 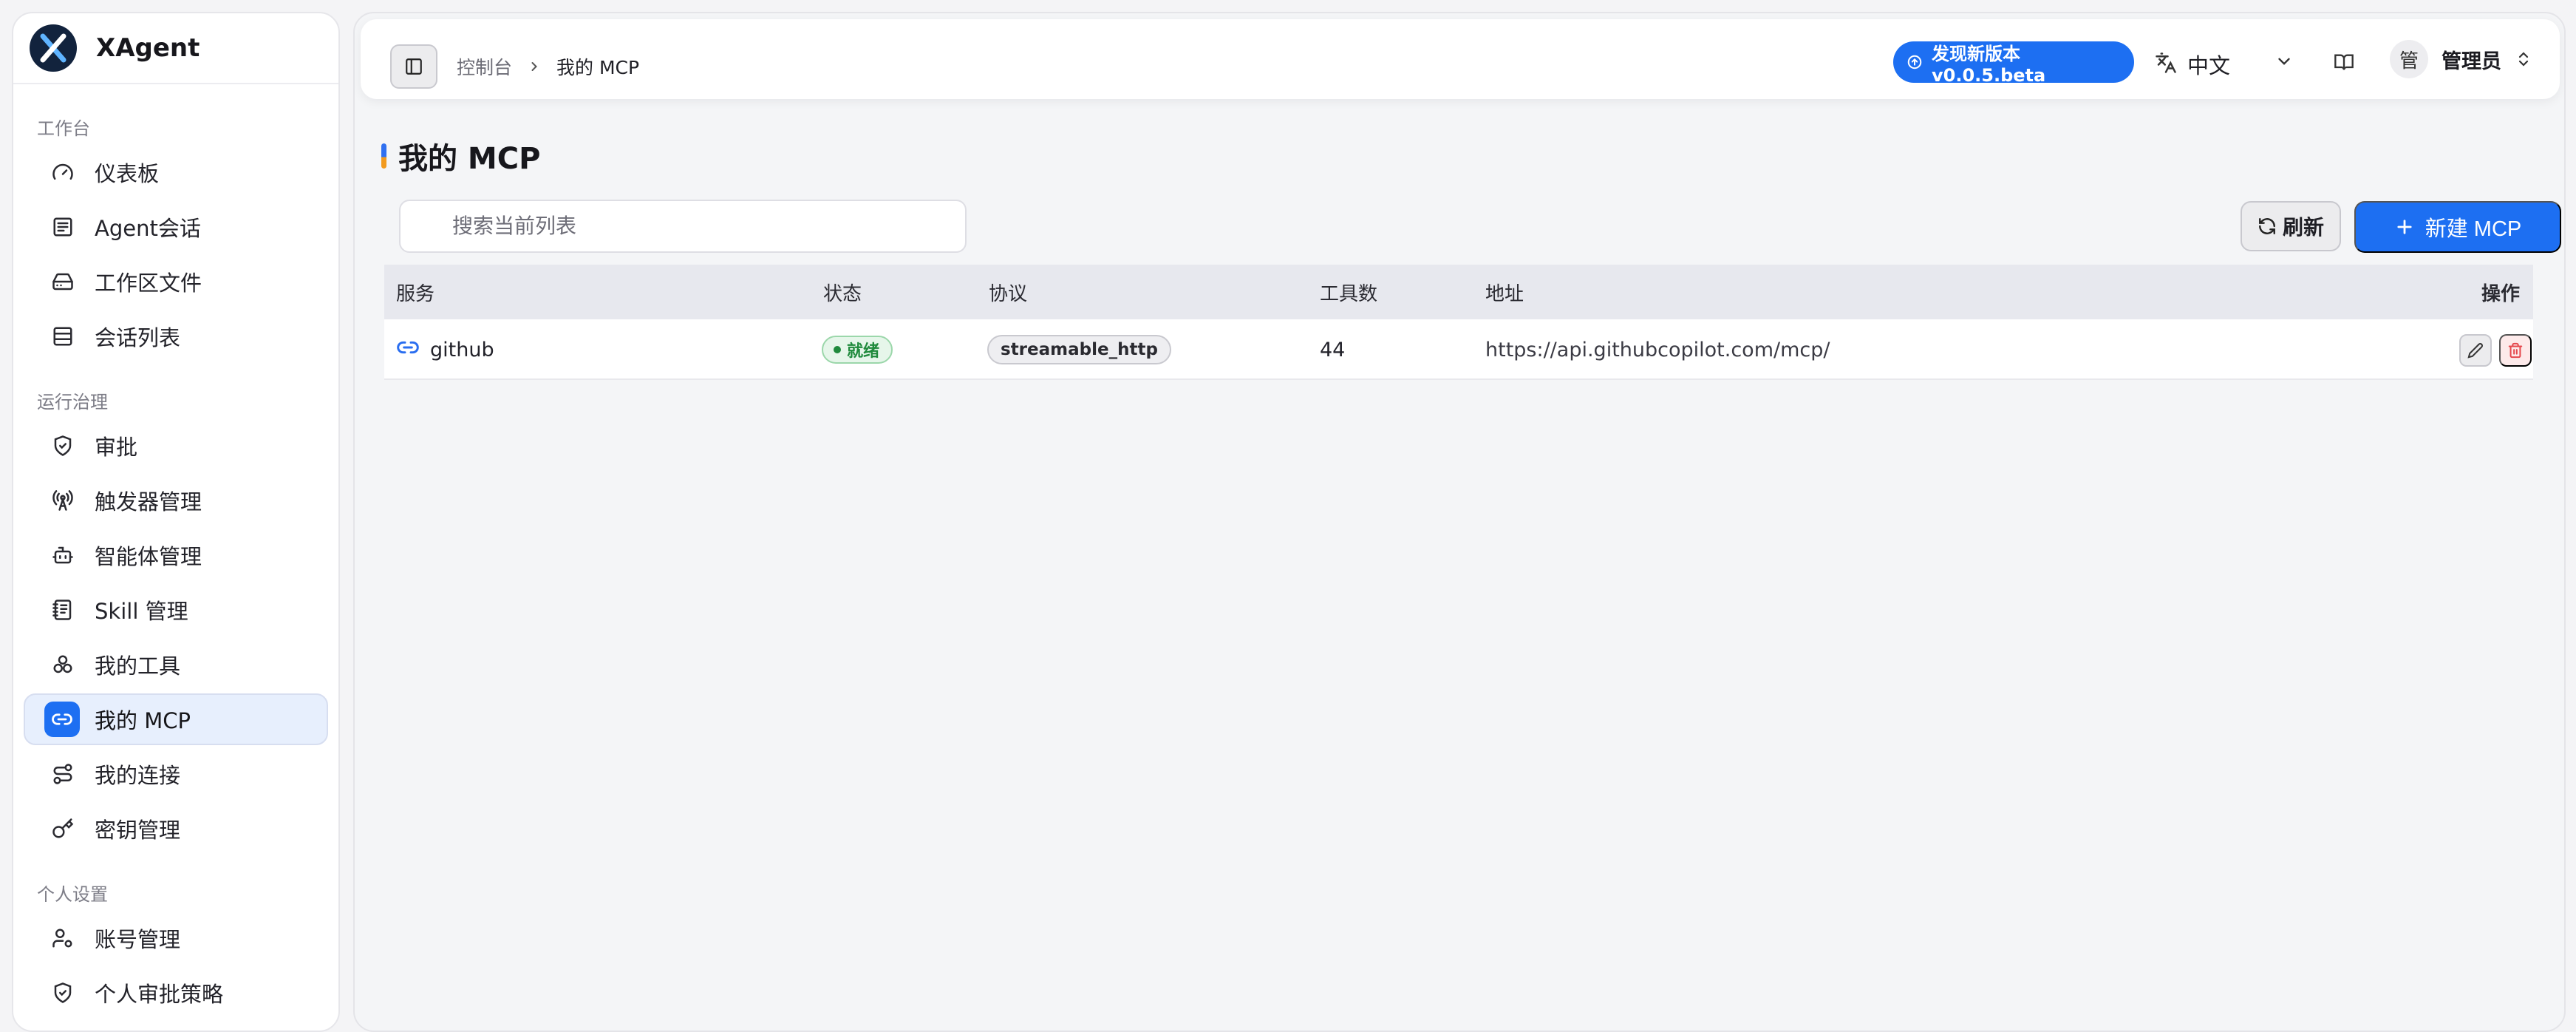 I want to click on boxes-icon, so click(x=62, y=664).